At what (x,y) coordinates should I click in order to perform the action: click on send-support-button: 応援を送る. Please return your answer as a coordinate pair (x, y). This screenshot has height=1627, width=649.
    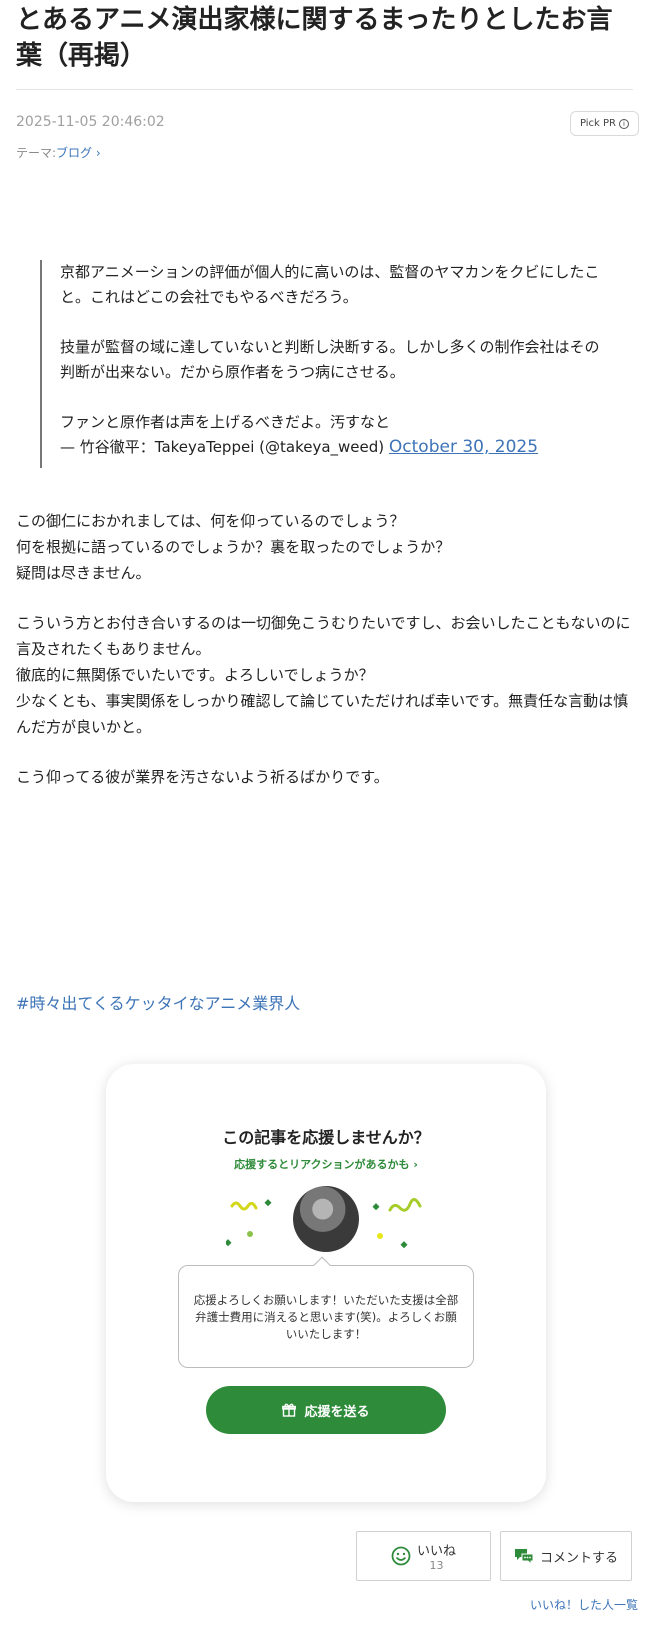
    Looking at the image, I should click on (326, 1410).